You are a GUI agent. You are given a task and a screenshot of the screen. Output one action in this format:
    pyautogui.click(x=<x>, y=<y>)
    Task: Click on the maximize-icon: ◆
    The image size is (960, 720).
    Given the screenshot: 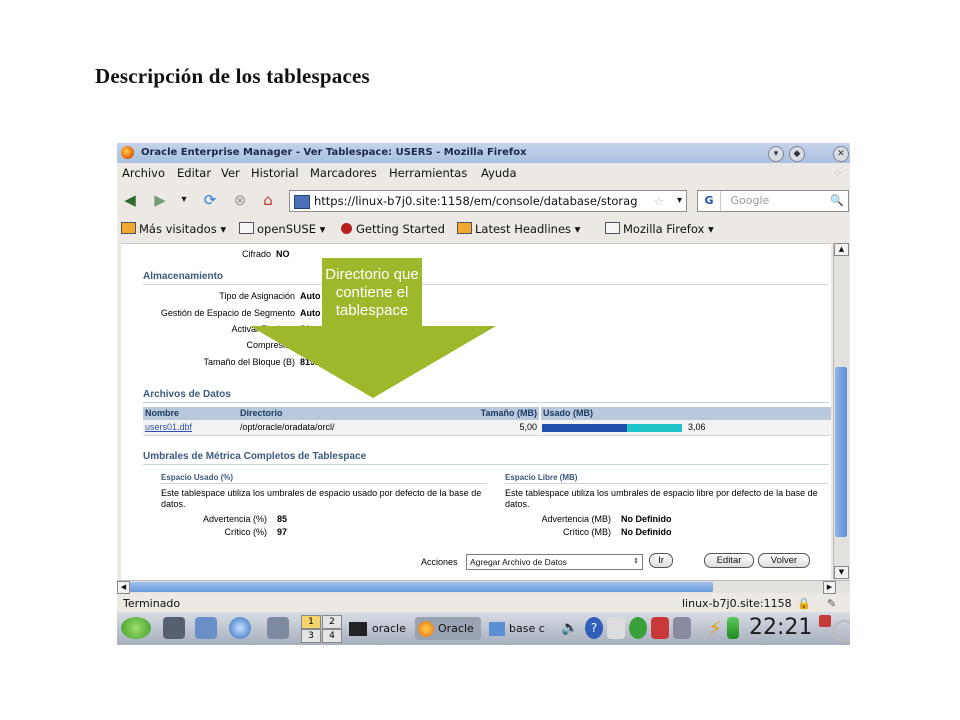 What is the action you would take?
    pyautogui.click(x=797, y=154)
    